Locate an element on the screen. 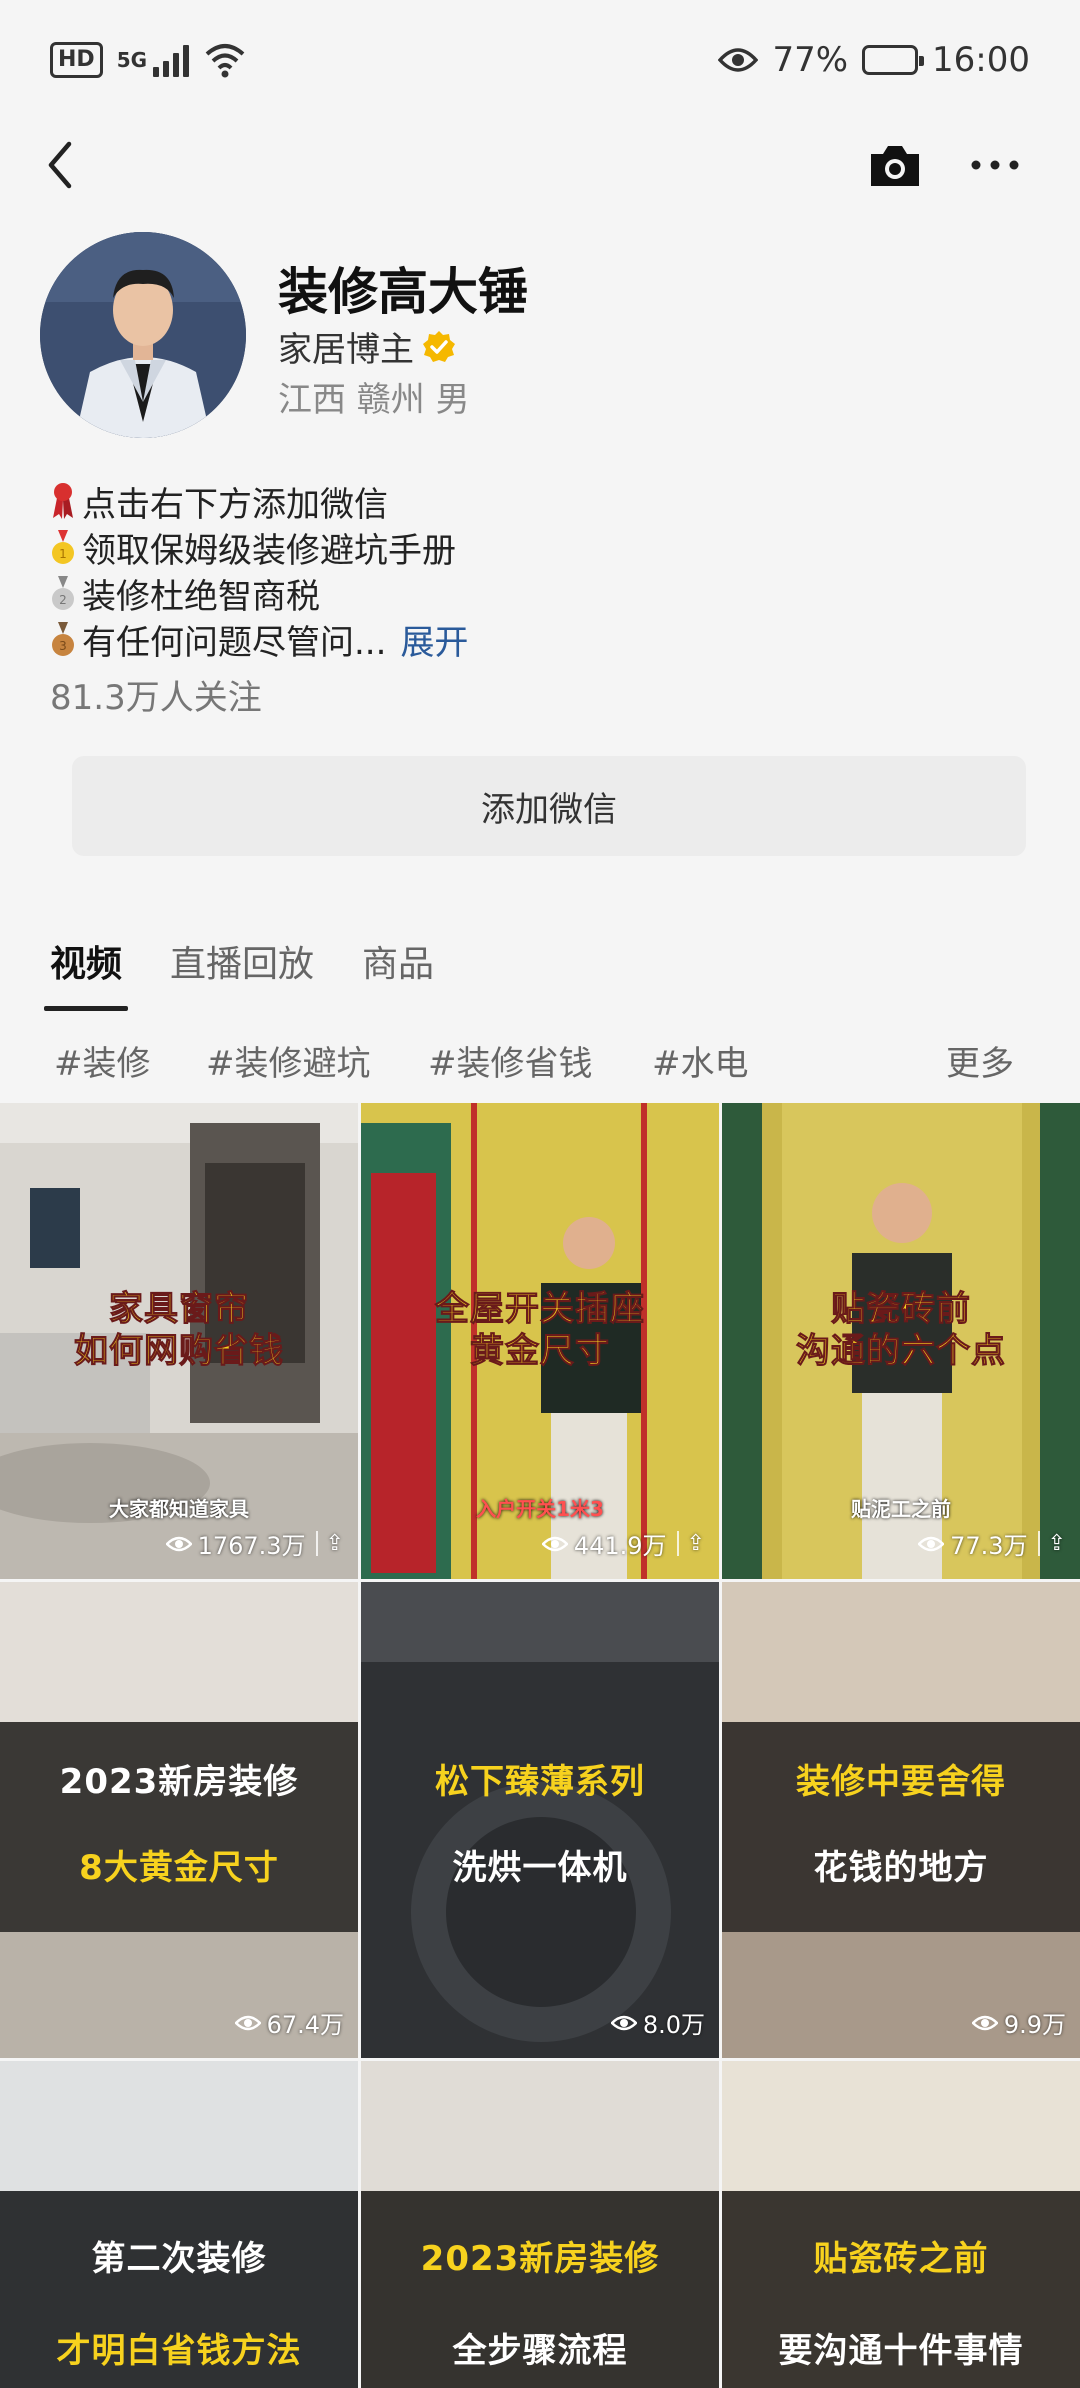 The image size is (1080, 2388). video-title-line2: 花钱的地方 is located at coordinates (901, 1868).